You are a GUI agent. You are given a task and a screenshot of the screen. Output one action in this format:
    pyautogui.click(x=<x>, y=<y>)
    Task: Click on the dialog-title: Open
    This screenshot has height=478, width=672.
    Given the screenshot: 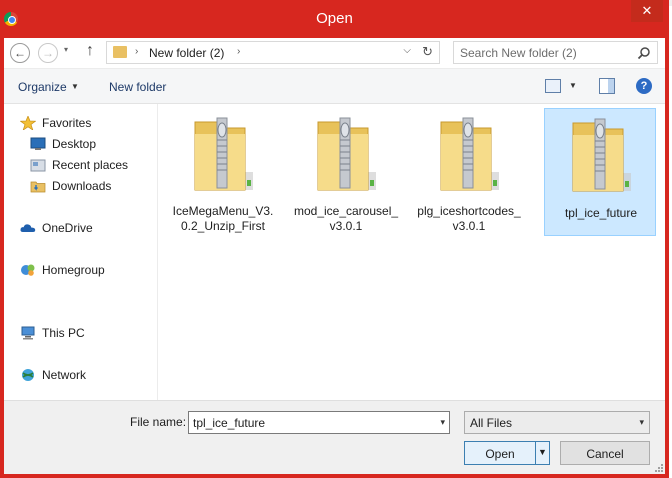 What is the action you would take?
    pyautogui.click(x=334, y=18)
    